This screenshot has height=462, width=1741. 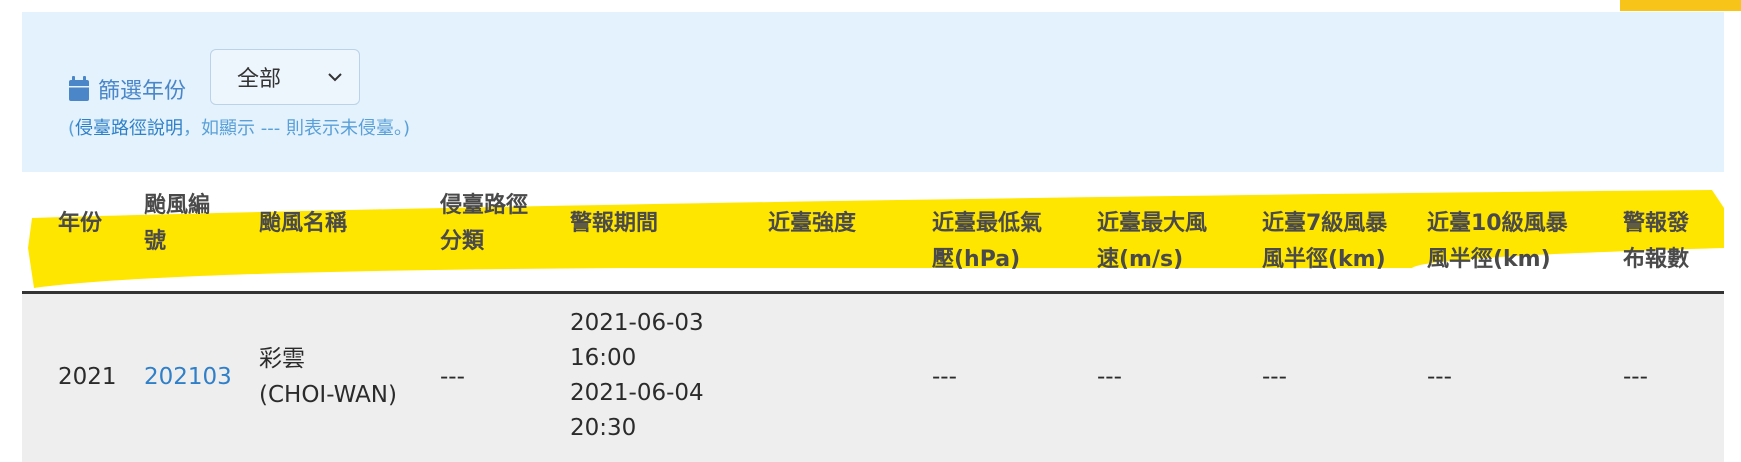 I want to click on cell-path-class: ---, so click(x=452, y=377).